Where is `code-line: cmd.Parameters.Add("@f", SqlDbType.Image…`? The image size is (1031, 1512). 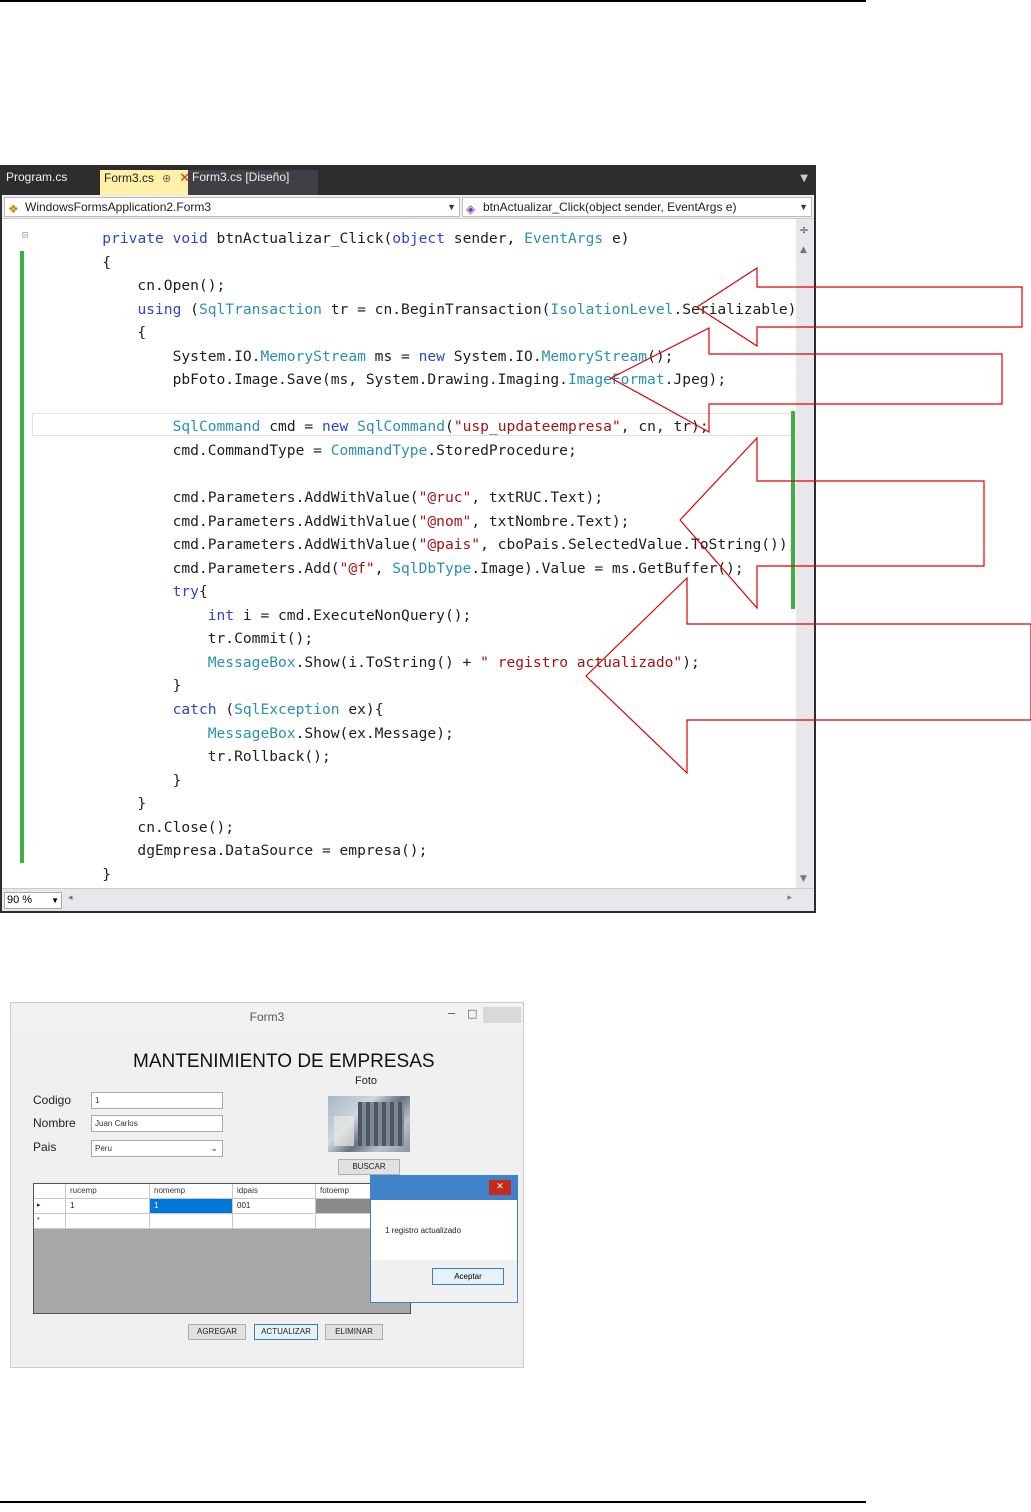 code-line: cmd.Parameters.Add("@f", SqlDbType.Image… is located at coordinates (414, 569).